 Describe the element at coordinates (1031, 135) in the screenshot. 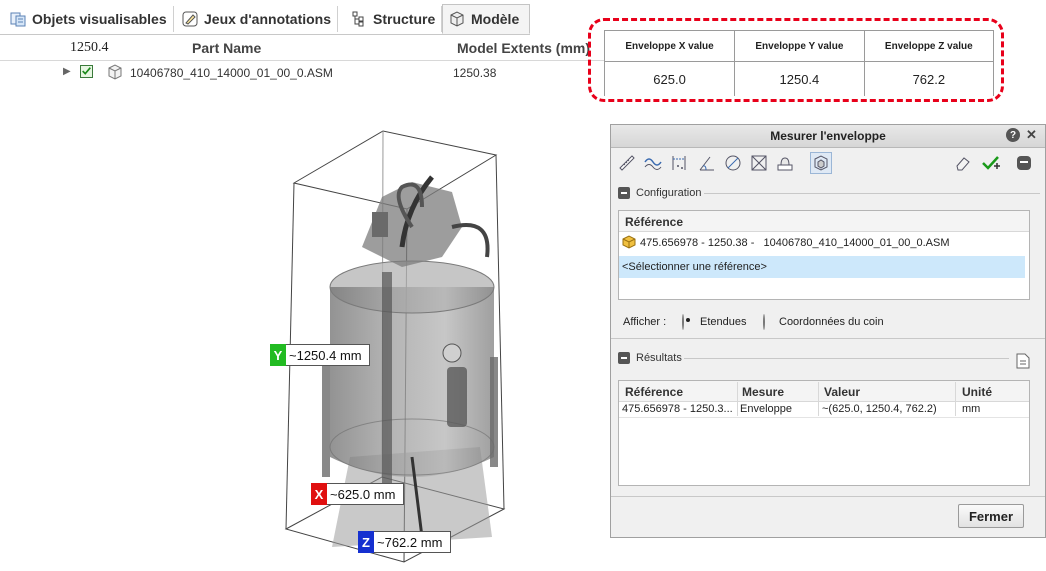

I see `close-icon: ✕` at that location.